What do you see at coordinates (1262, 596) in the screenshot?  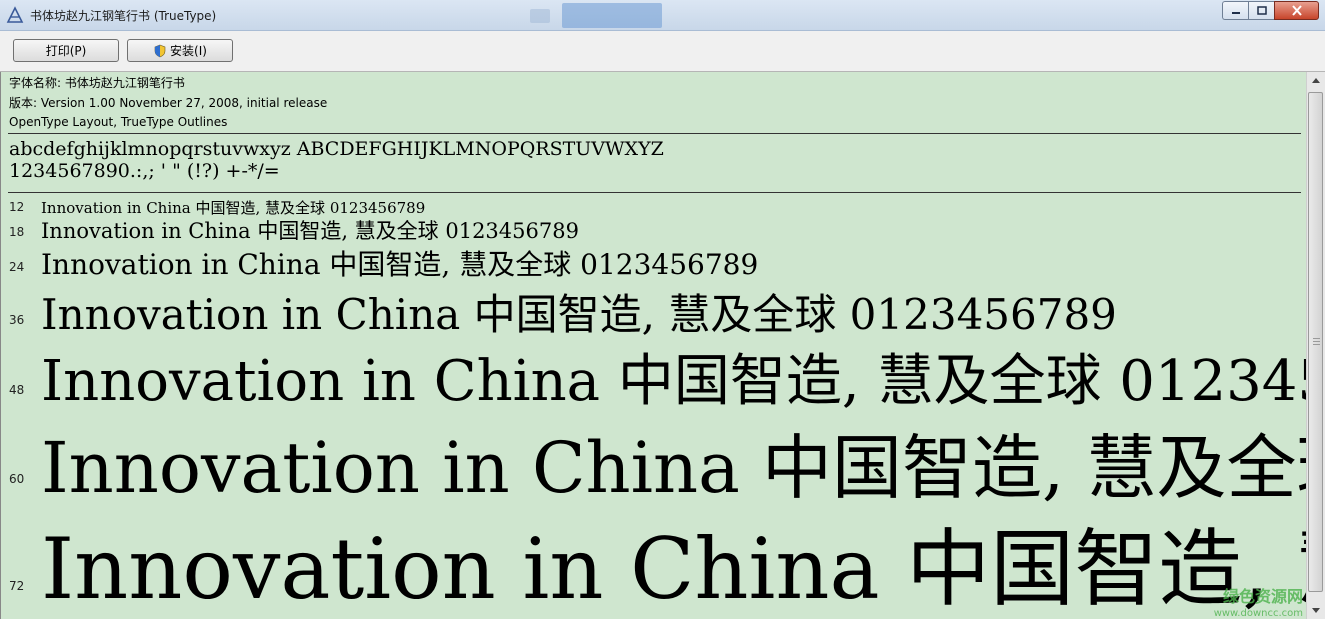 I see `watermark: 绿色资源网` at bounding box center [1262, 596].